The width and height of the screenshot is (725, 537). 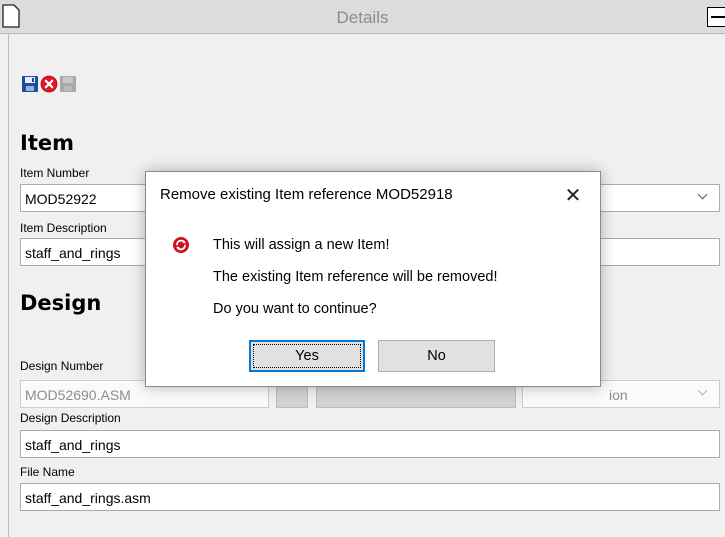 I want to click on design-description-label: Design Description, so click(x=70, y=418).